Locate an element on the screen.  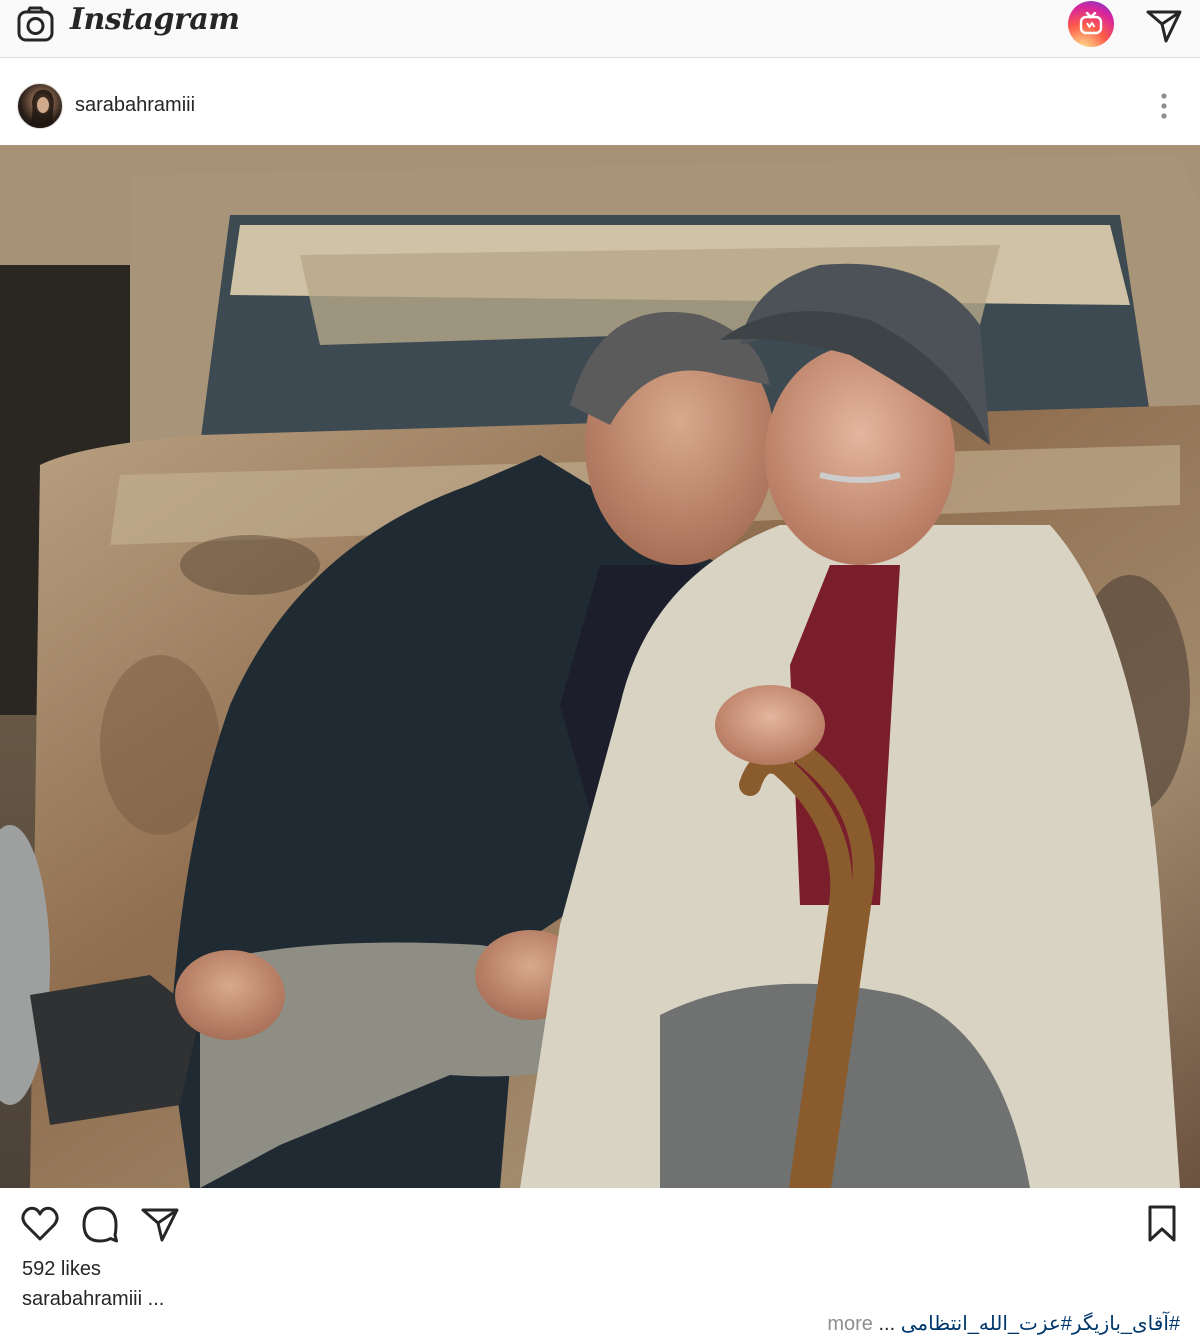
more-options-icon is located at coordinates (1164, 106).